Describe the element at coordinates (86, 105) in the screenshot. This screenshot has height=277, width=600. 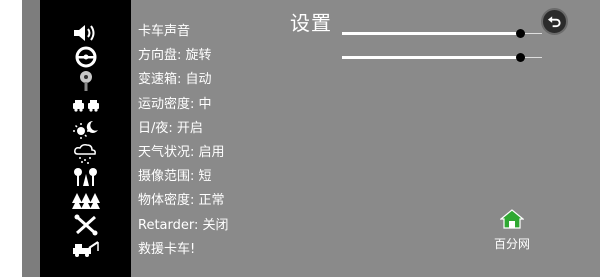
I see `traffic-cars-icon` at that location.